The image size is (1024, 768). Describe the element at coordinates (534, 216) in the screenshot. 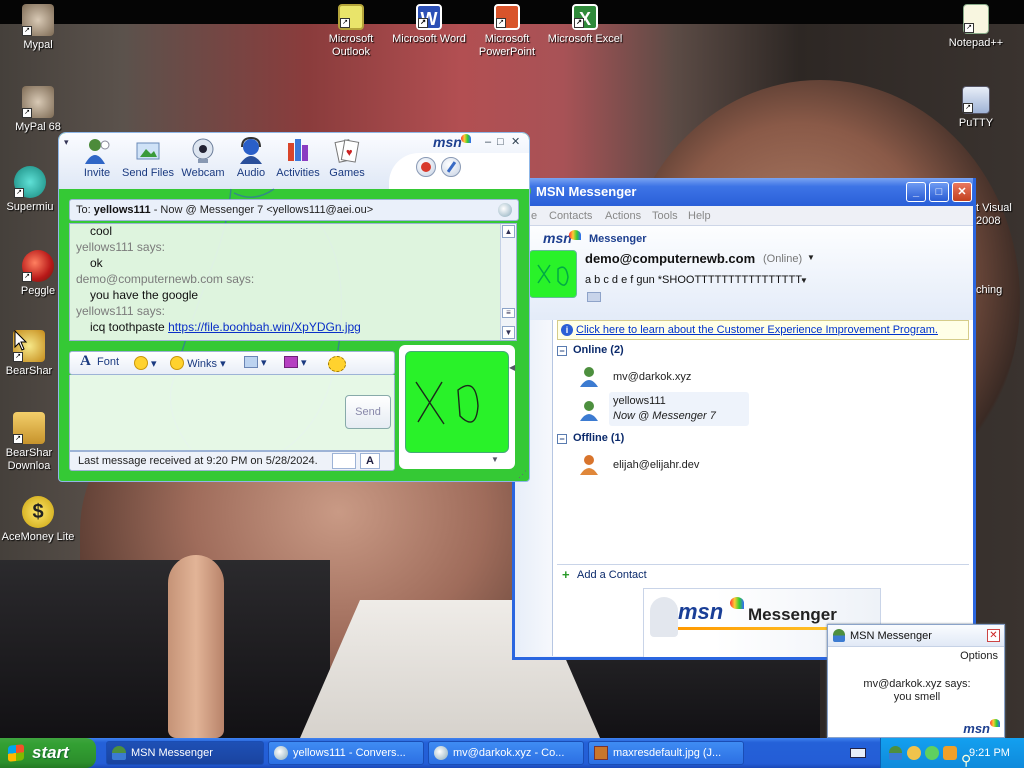

I see `menu-file: e` at that location.